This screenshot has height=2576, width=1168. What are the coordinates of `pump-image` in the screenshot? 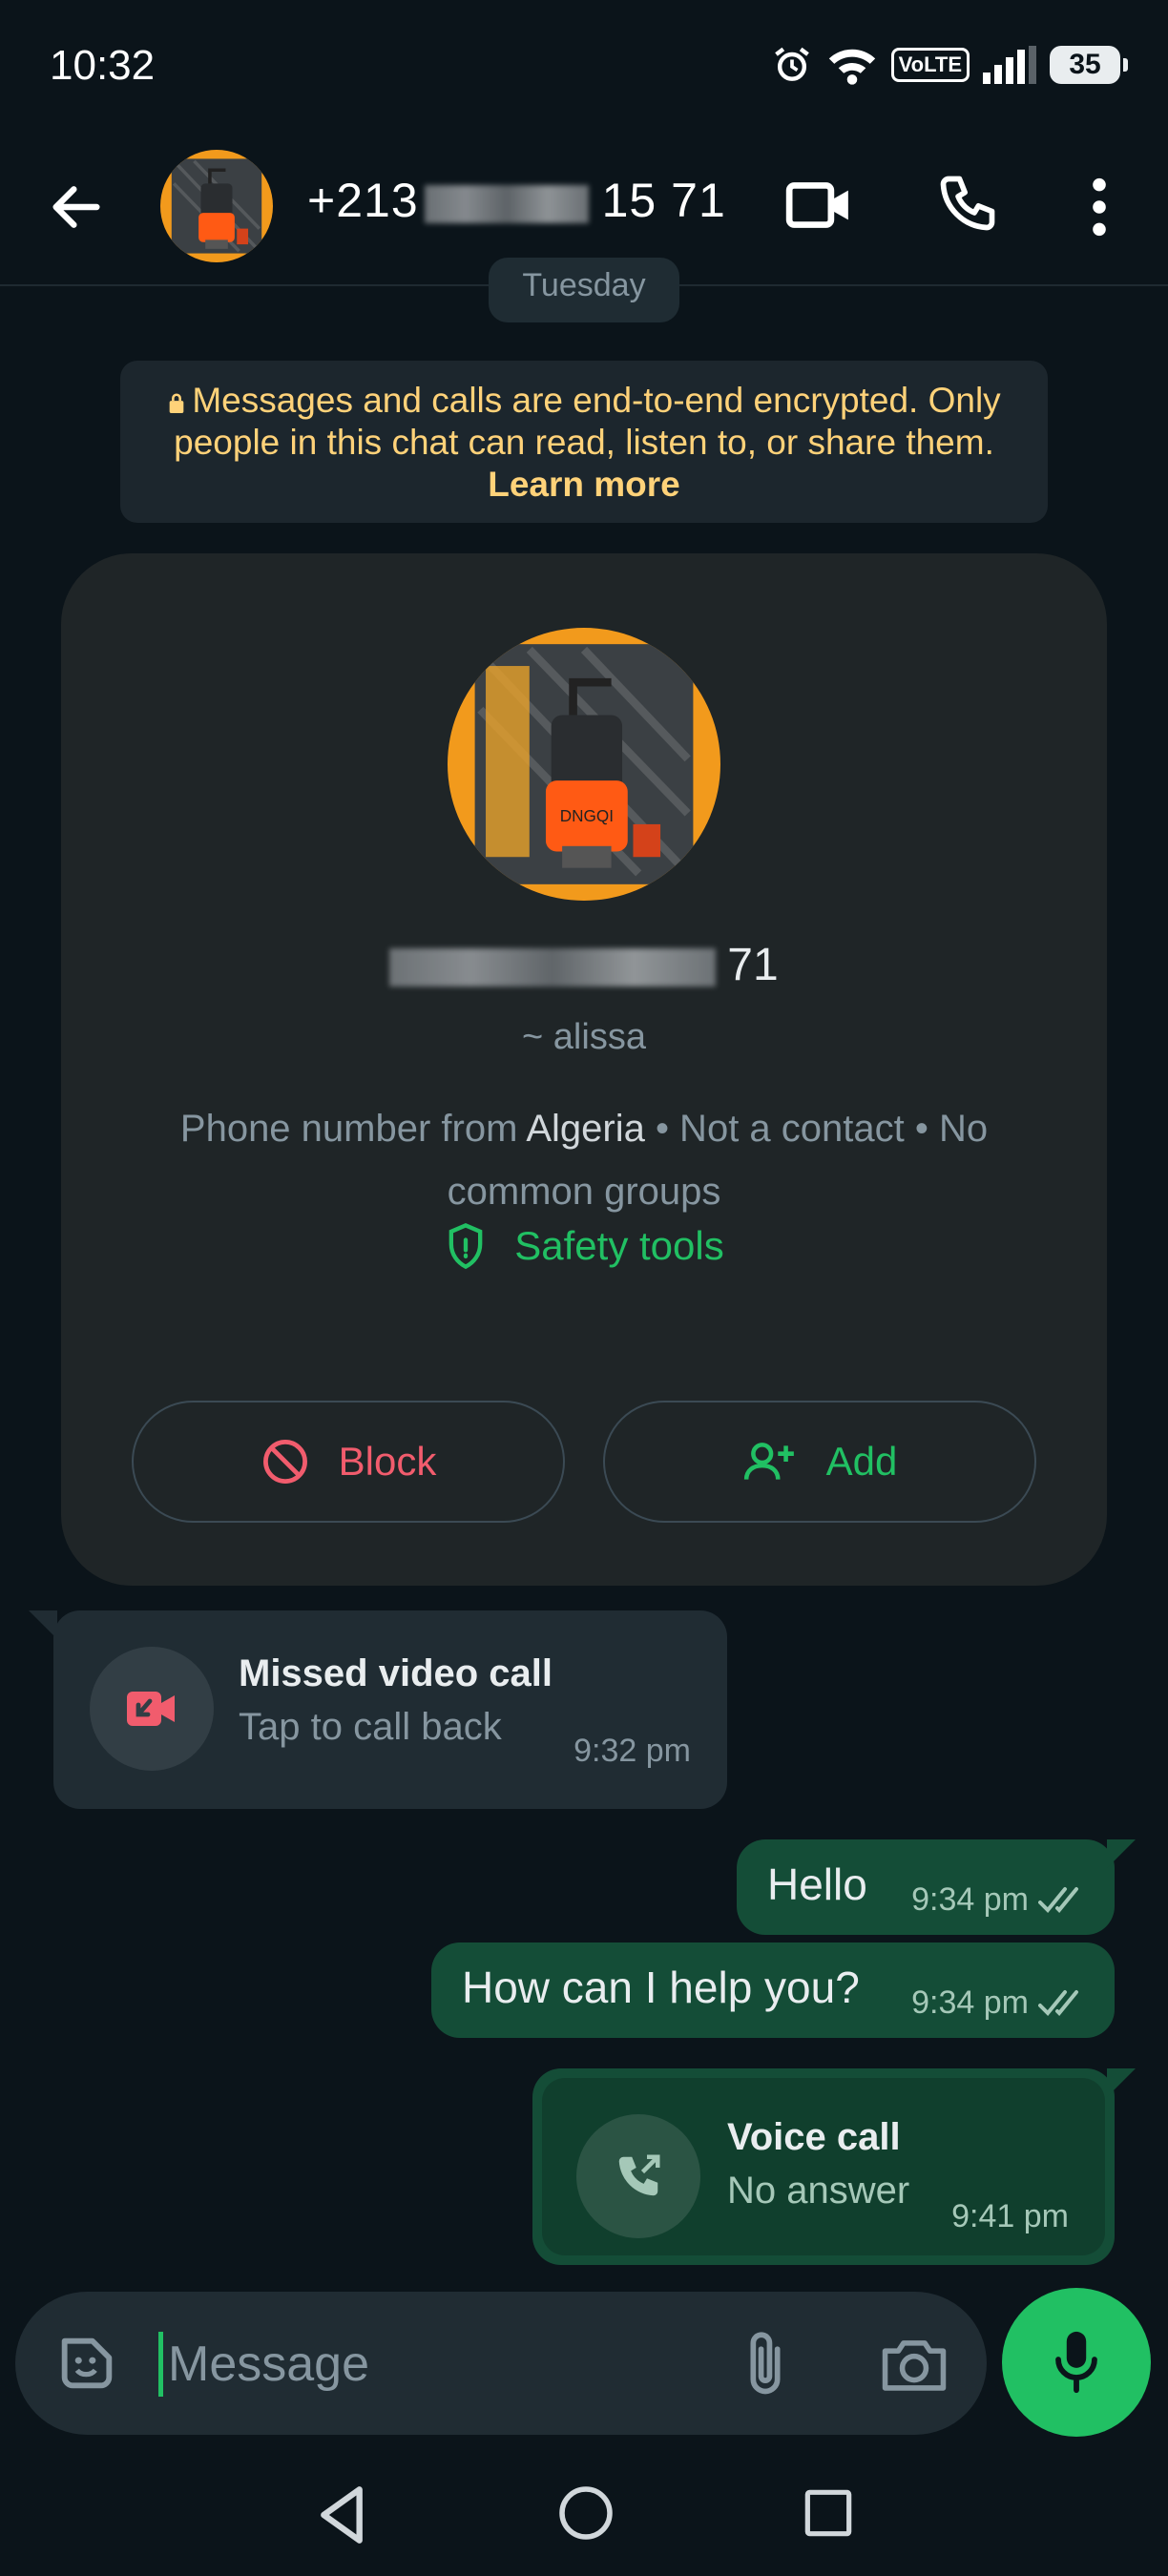 It's located at (216, 206).